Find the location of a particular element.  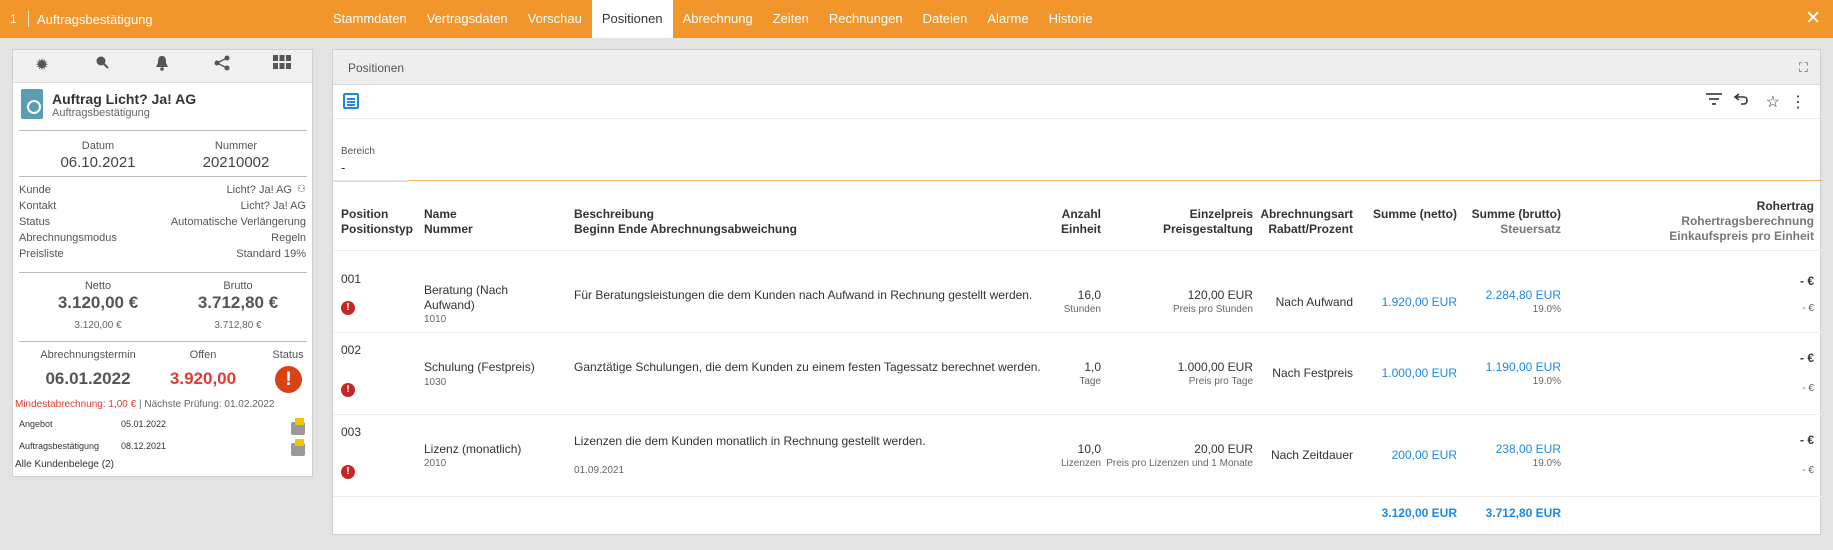

tab-dateien: Dateien is located at coordinates (945, 19).